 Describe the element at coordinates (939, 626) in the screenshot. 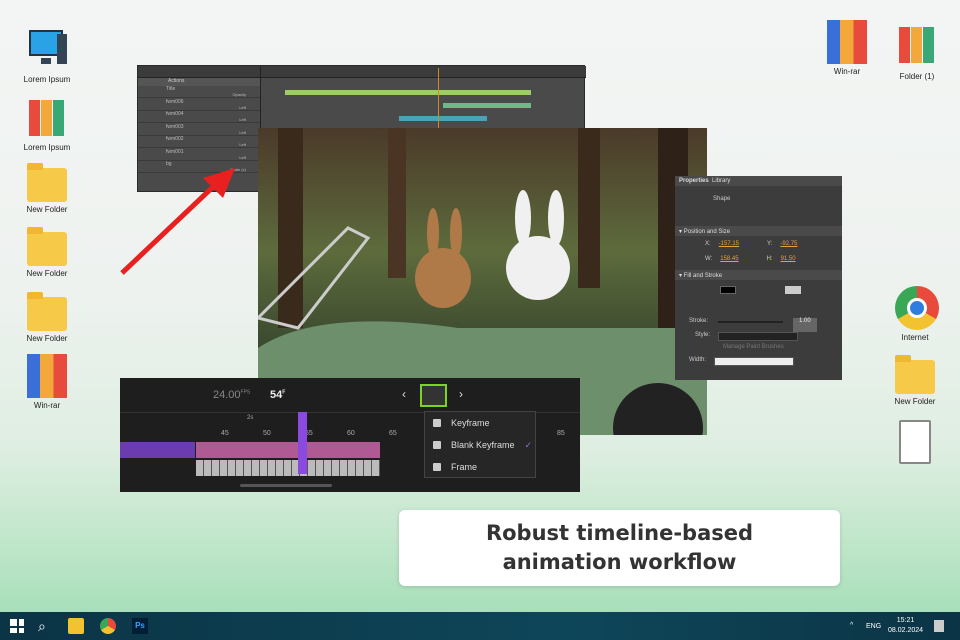

I see `notifications-icon` at that location.